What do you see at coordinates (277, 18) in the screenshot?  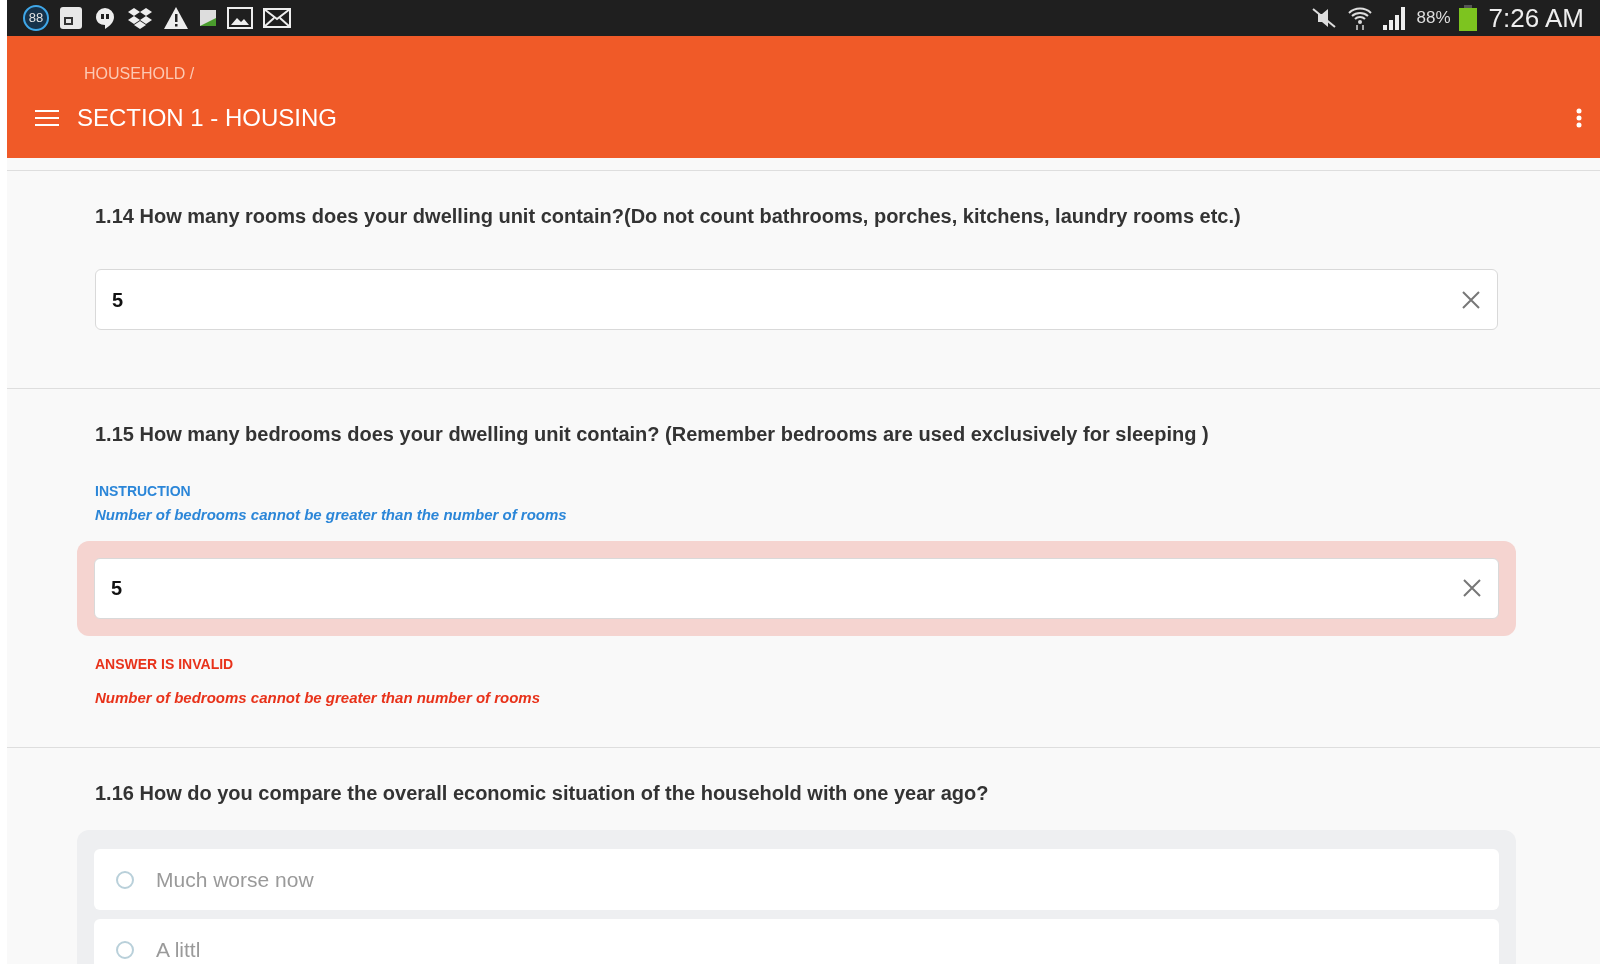 I see `mail-icon` at bounding box center [277, 18].